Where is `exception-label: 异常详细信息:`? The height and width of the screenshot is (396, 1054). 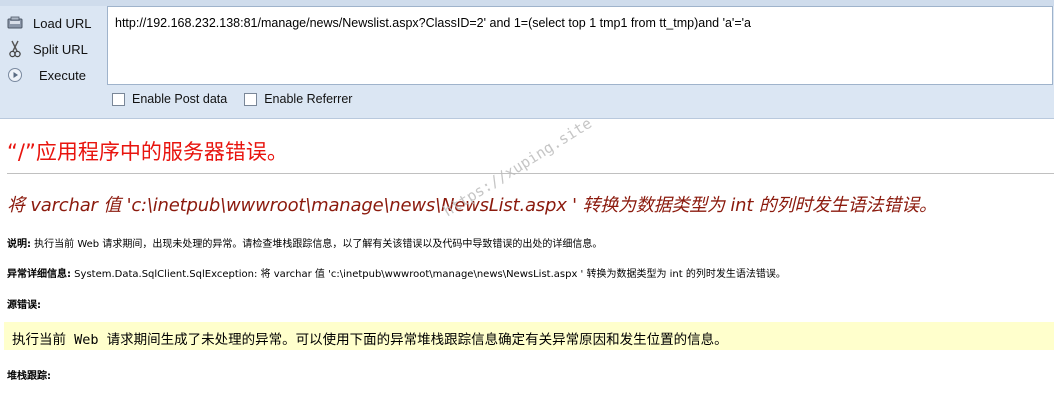 exception-label: 异常详细信息: is located at coordinates (39, 274).